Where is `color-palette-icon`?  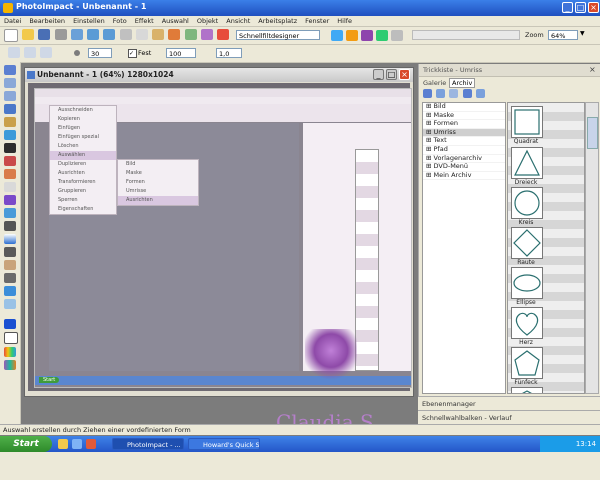 color-palette-icon is located at coordinates (10, 365).